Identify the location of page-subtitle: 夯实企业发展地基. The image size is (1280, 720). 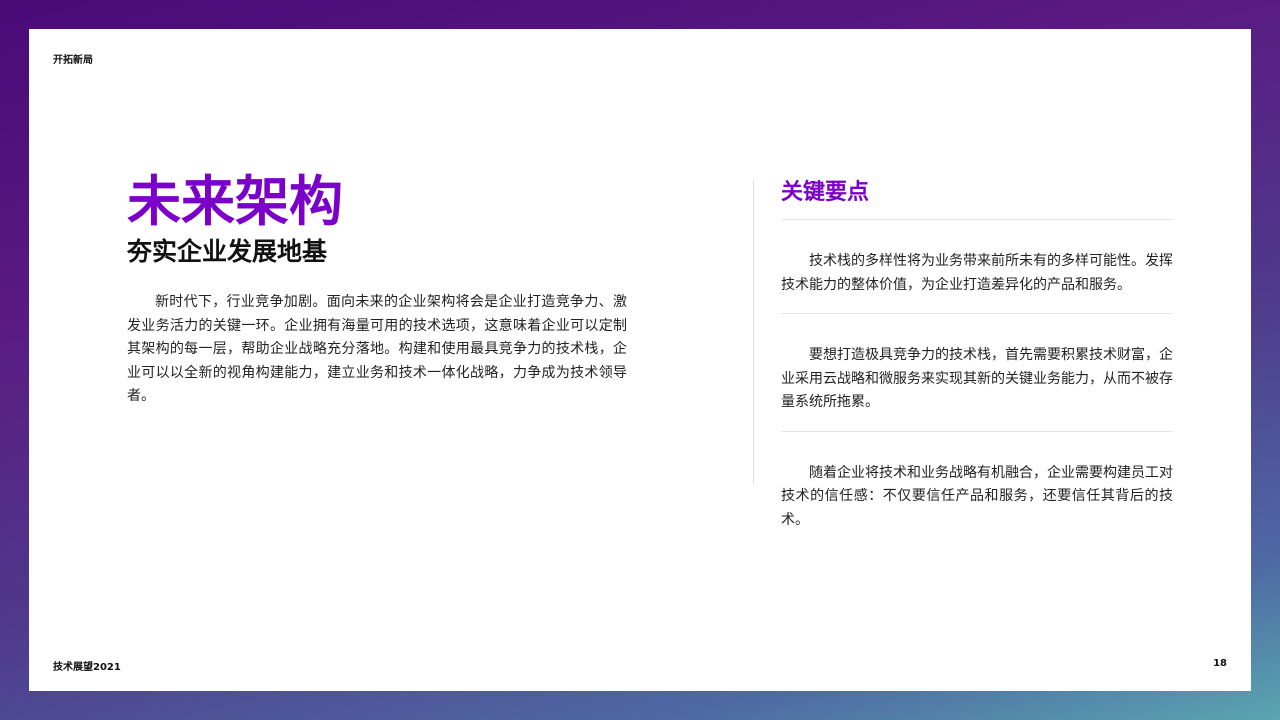
(227, 251).